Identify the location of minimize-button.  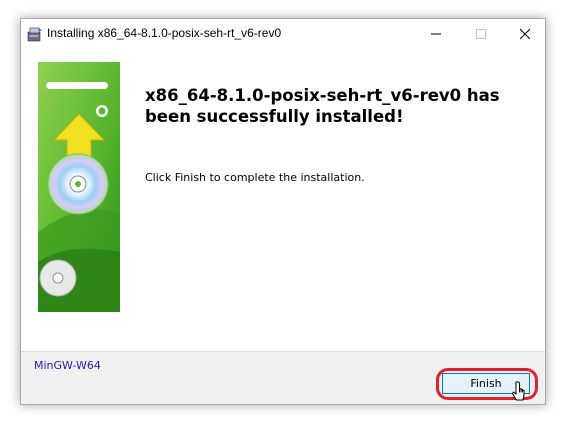
(435, 34).